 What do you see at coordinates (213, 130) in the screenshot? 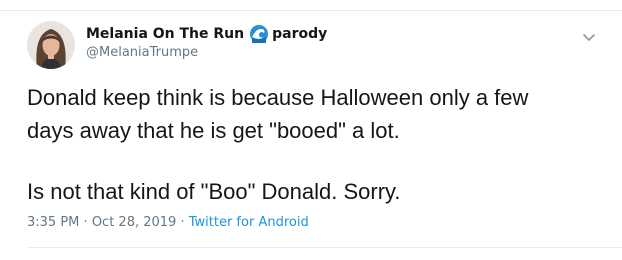
I see `tweet-text-line: days away that he is get "booed" a lot.` at bounding box center [213, 130].